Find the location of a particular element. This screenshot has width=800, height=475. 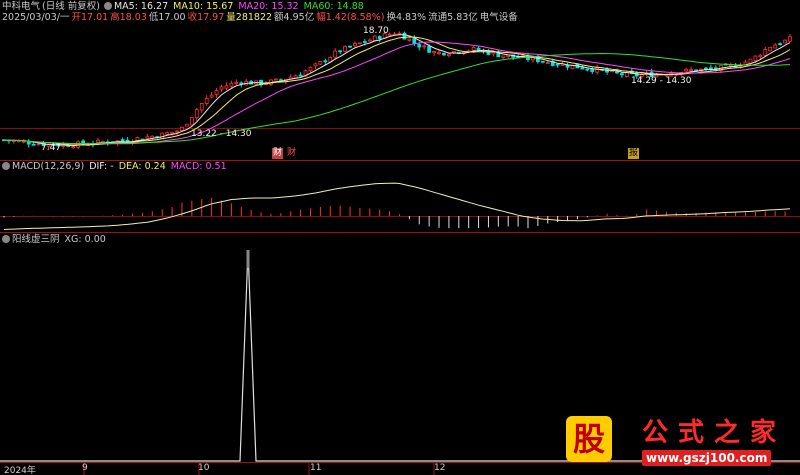

event-tag-cai: 财 is located at coordinates (278, 153).